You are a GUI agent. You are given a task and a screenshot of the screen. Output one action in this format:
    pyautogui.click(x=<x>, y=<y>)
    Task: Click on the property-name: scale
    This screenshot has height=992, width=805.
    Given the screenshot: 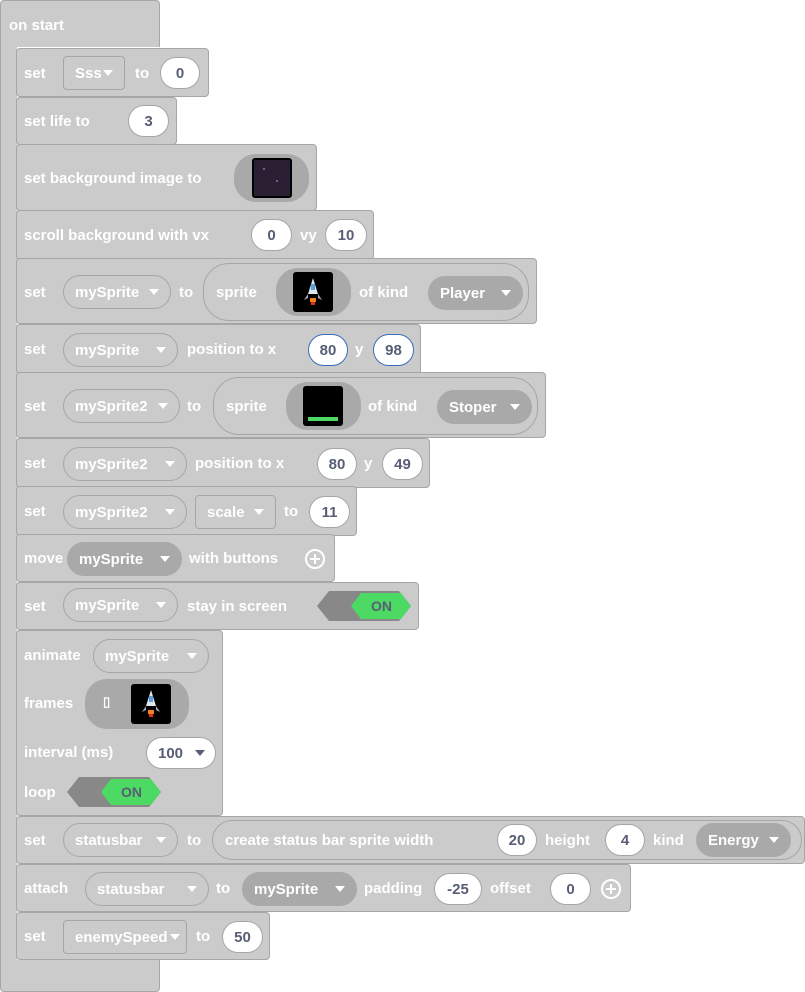 What is the action you would take?
    pyautogui.click(x=226, y=512)
    